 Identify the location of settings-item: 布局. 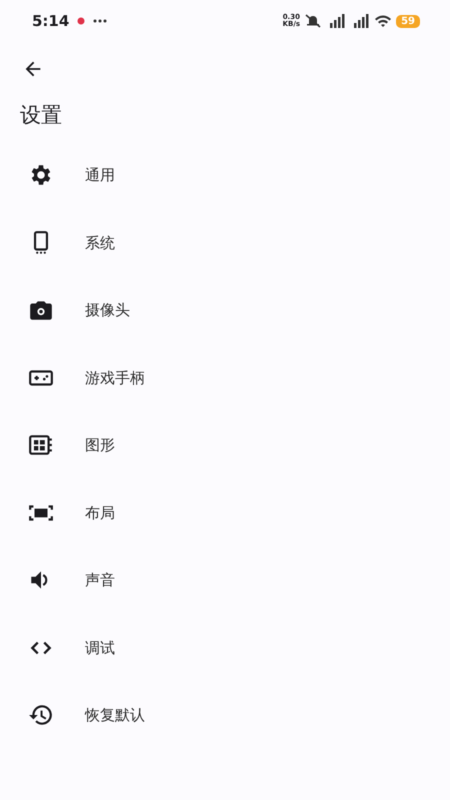
(225, 512).